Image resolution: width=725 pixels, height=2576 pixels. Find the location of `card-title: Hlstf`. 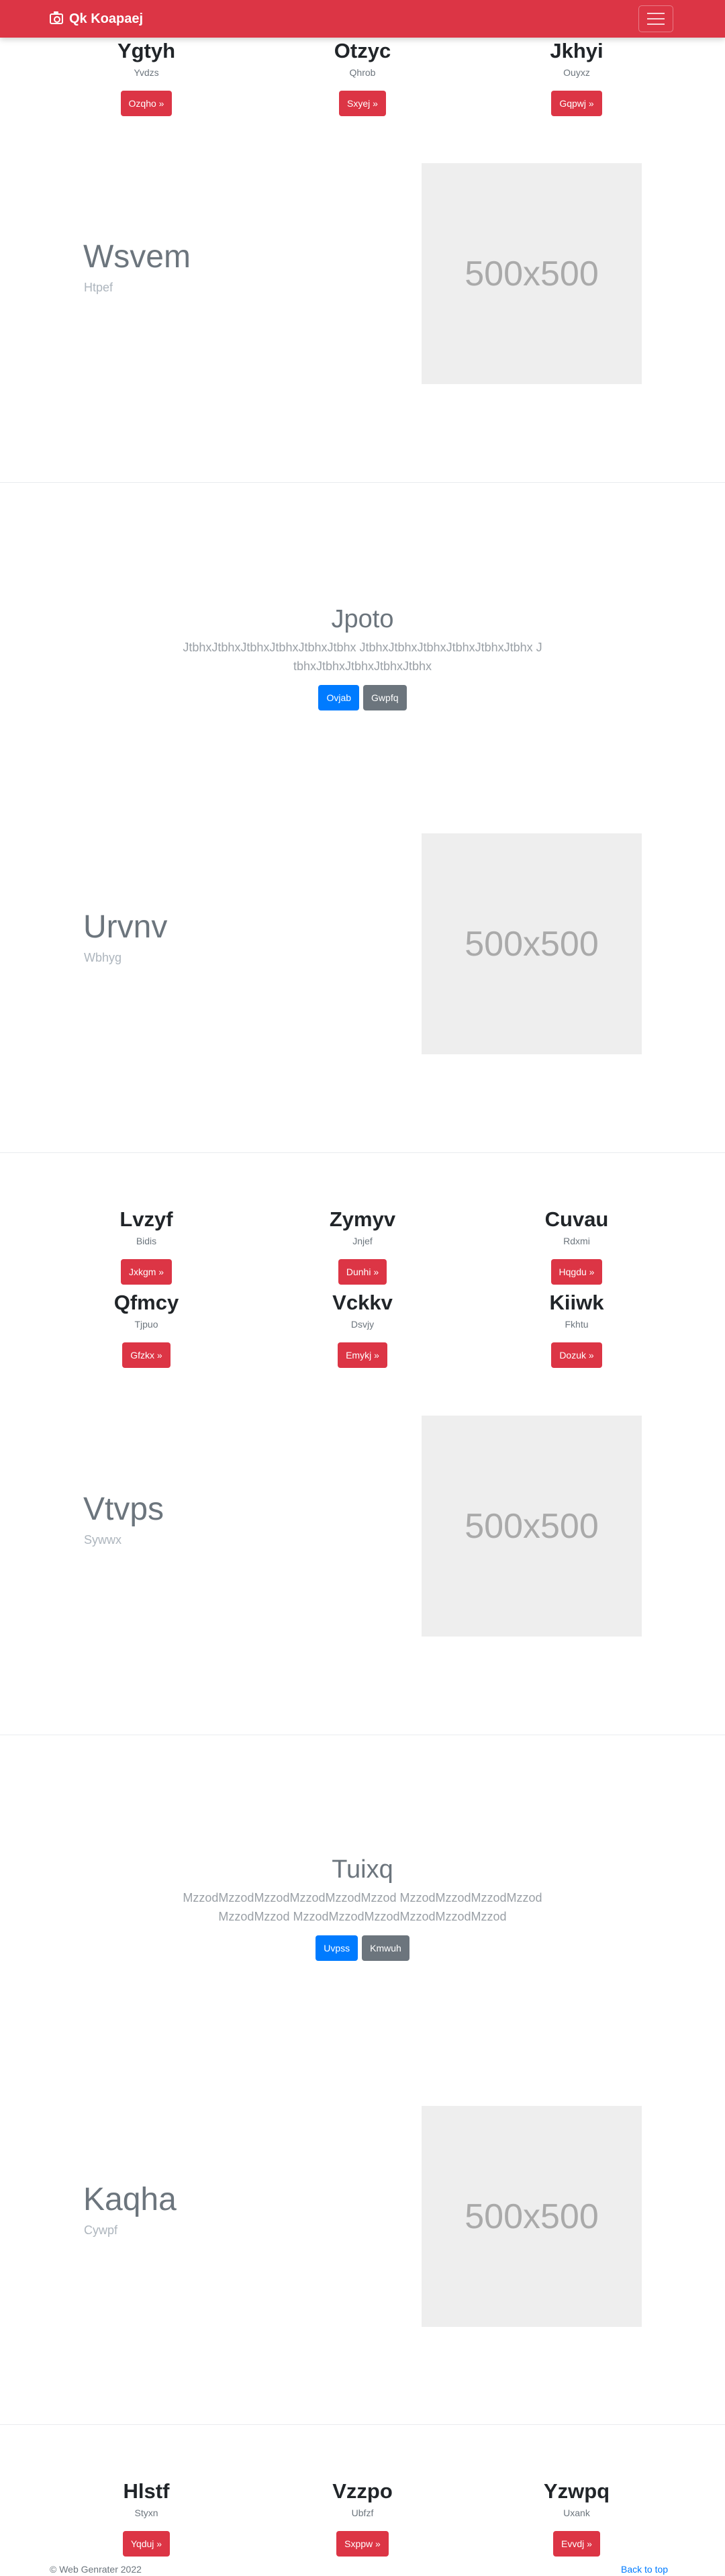

card-title: Hlstf is located at coordinates (146, 2491).